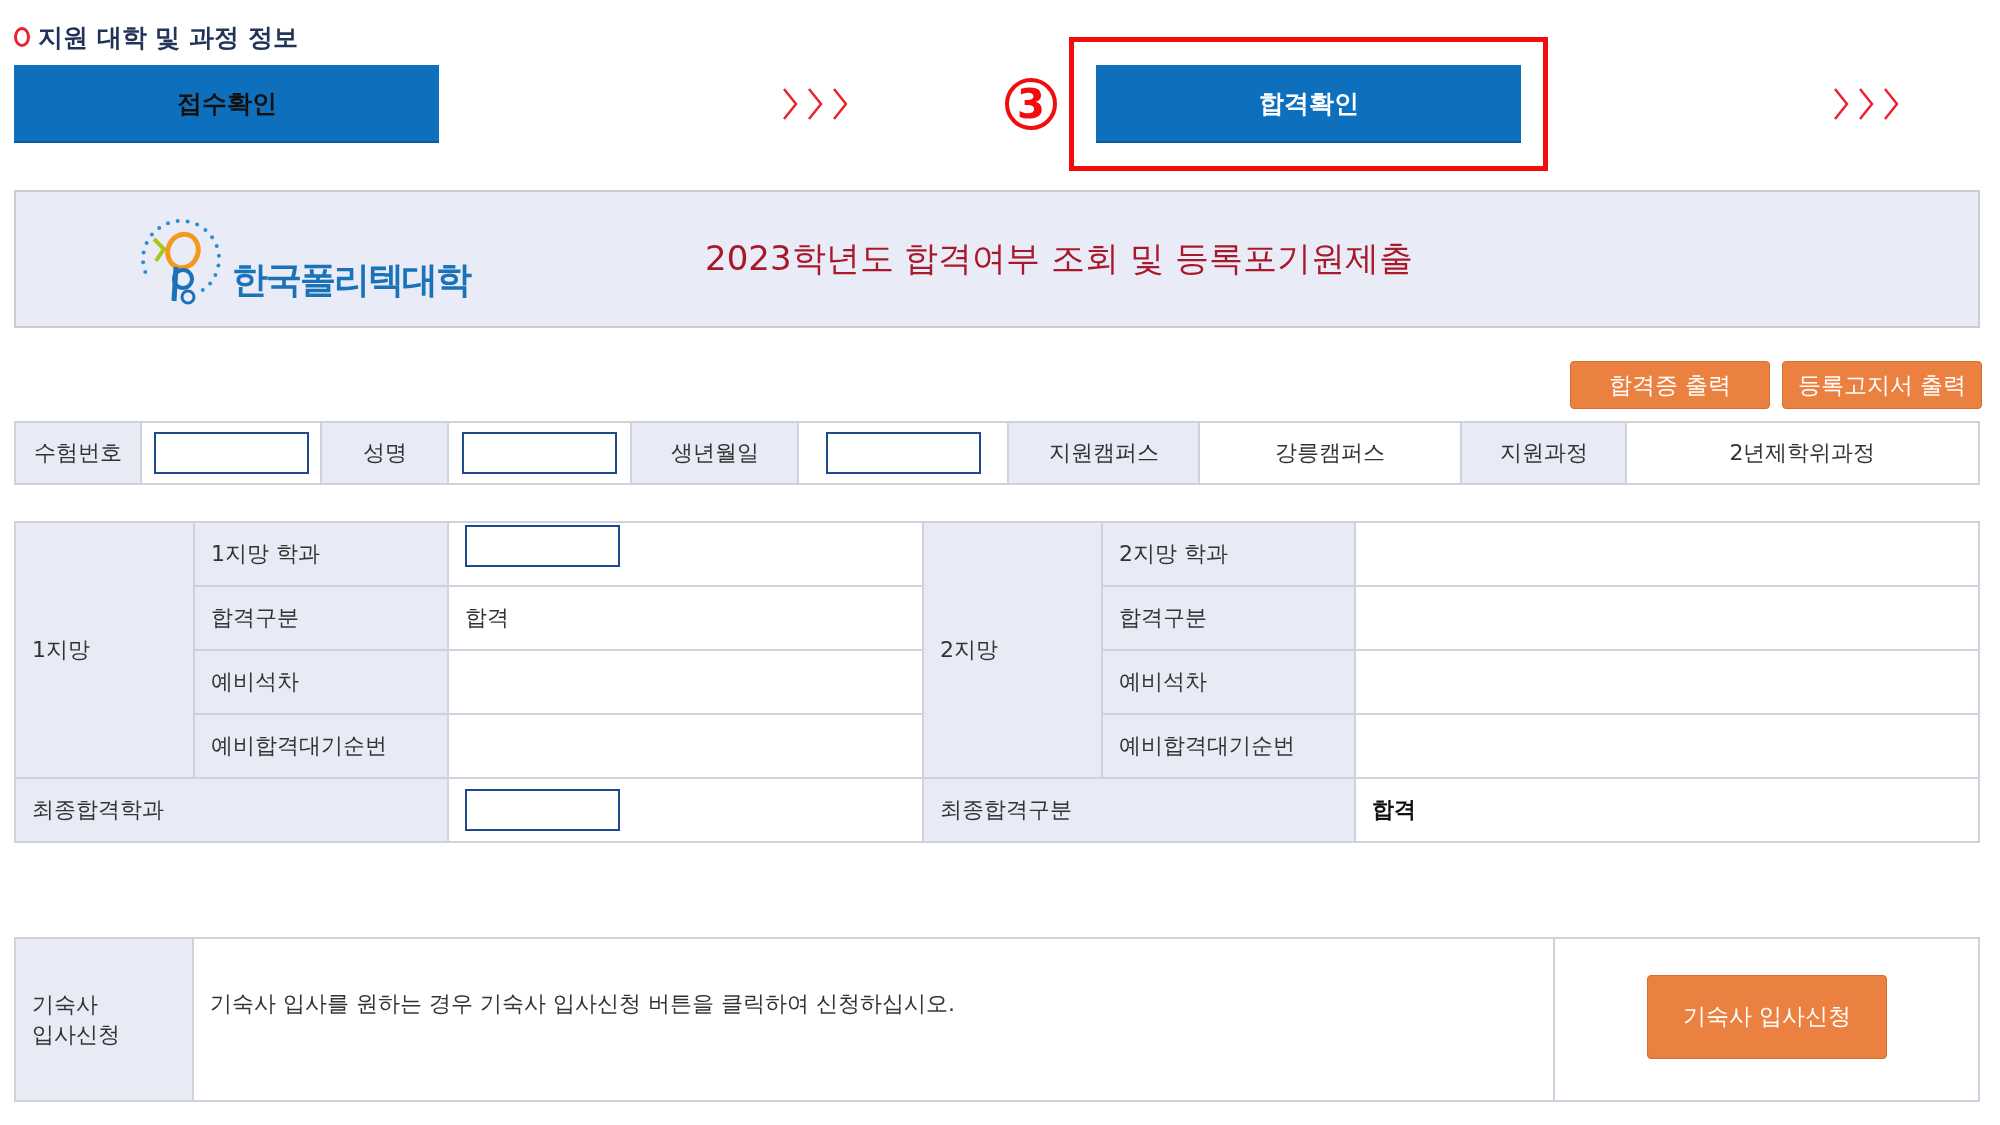 The width and height of the screenshot is (2000, 1125). I want to click on field-label: 성명, so click(384, 453).